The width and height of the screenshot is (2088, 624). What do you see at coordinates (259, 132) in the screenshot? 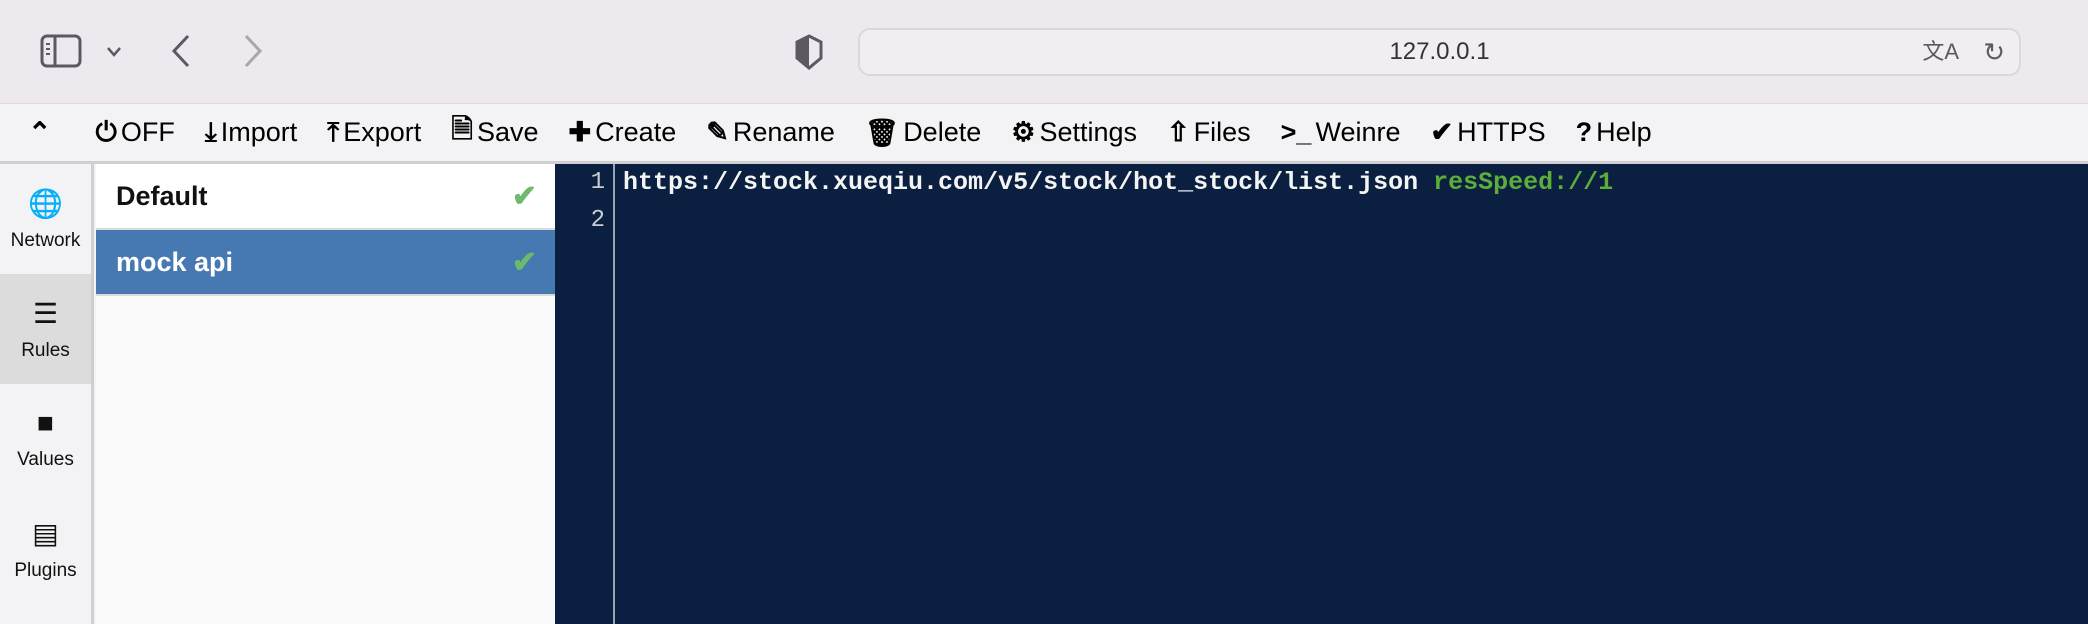
I see `toolbar-label: Import` at bounding box center [259, 132].